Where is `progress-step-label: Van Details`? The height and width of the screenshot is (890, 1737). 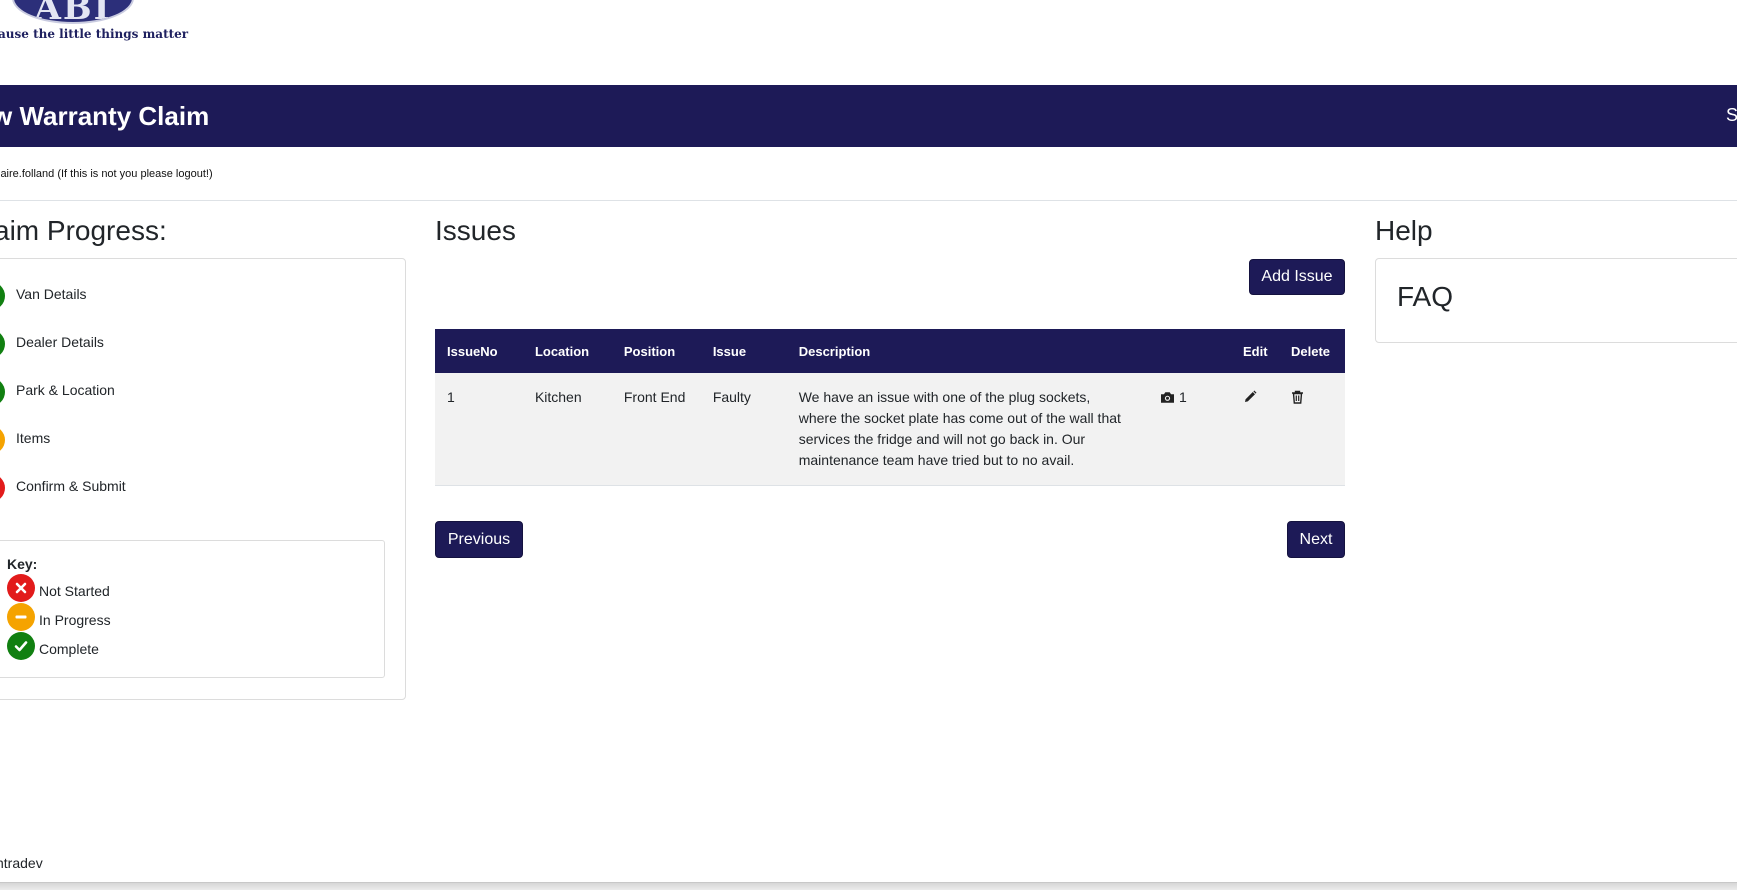 progress-step-label: Van Details is located at coordinates (51, 294).